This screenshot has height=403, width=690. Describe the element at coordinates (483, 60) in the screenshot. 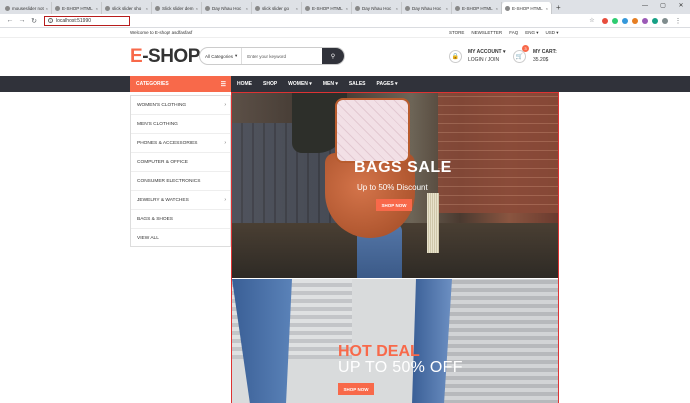

I see `login-join-link: LOGIN / JOIN` at that location.